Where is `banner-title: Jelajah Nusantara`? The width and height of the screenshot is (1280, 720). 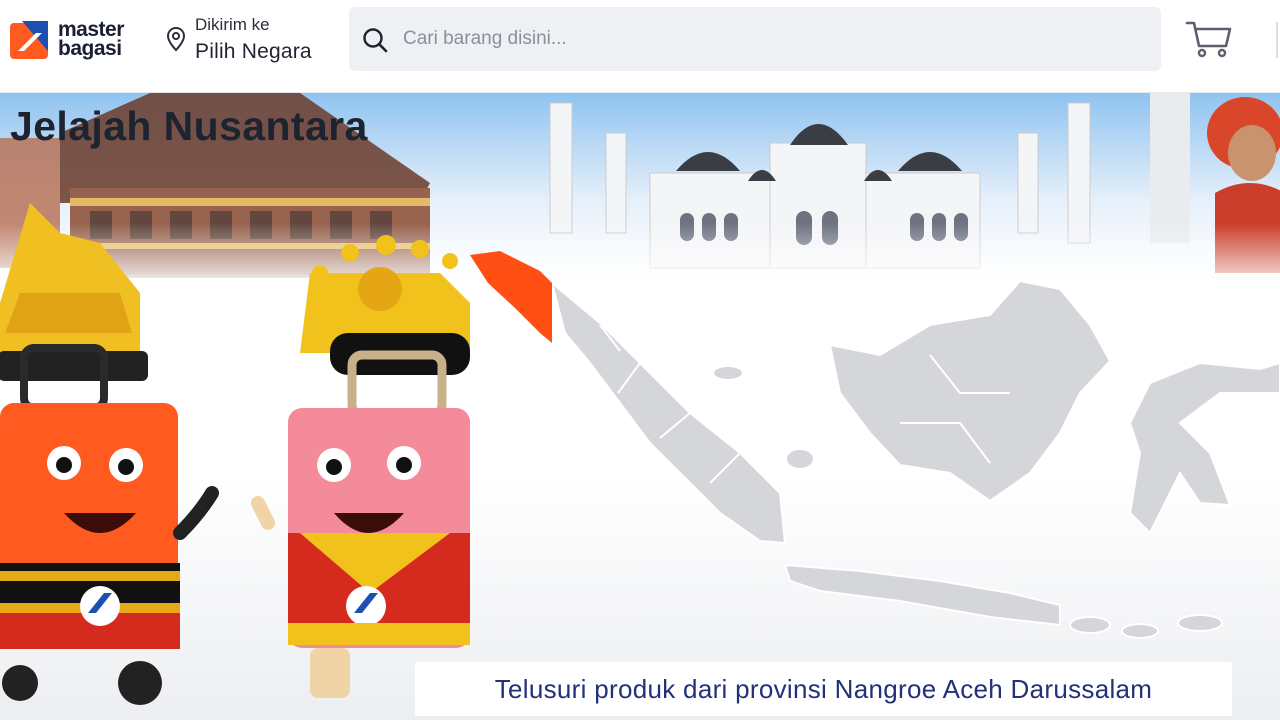 banner-title: Jelajah Nusantara is located at coordinates (189, 126).